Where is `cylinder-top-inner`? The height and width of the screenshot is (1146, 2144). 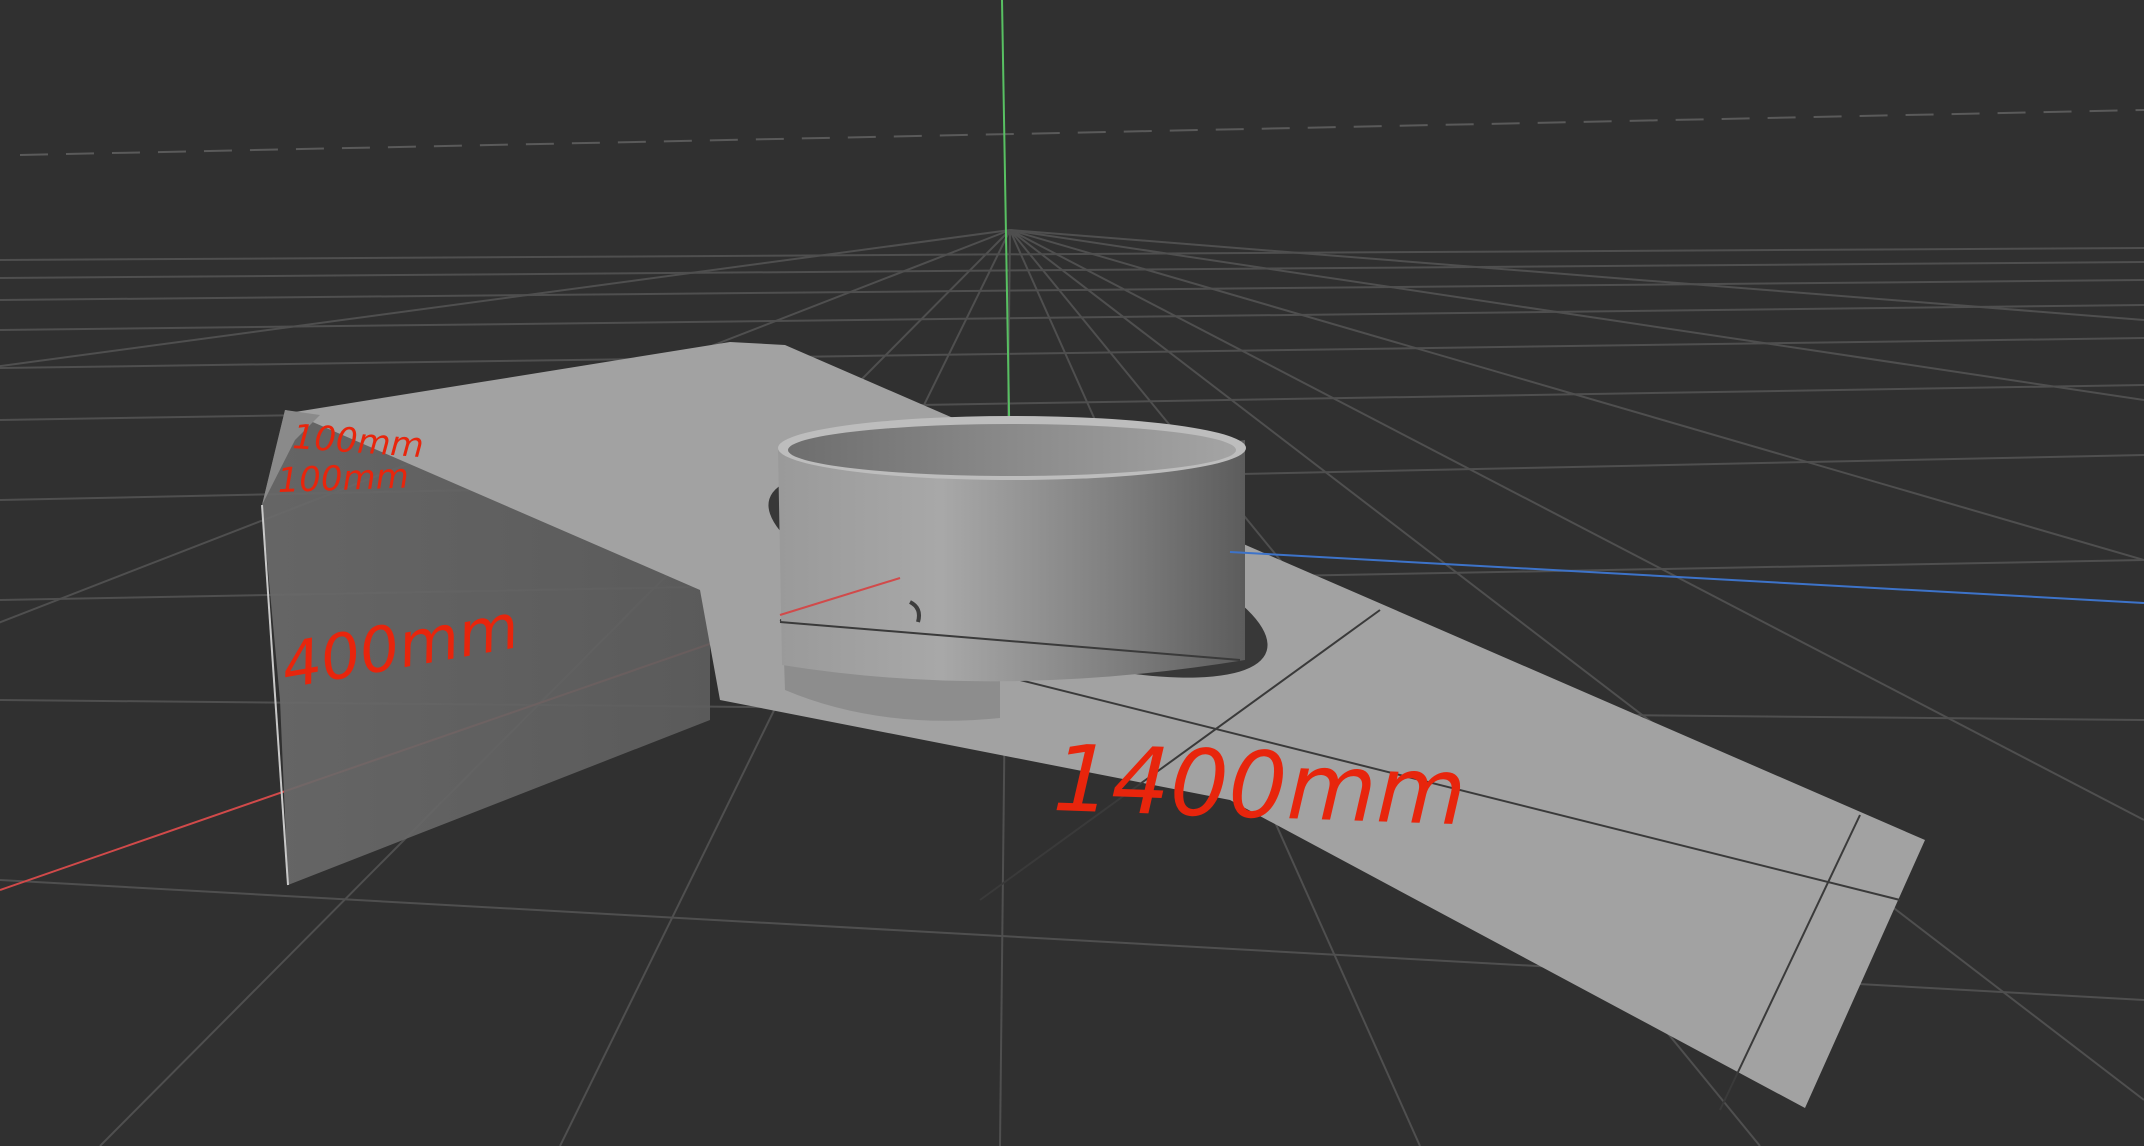
cylinder-top-inner is located at coordinates (1012, 450).